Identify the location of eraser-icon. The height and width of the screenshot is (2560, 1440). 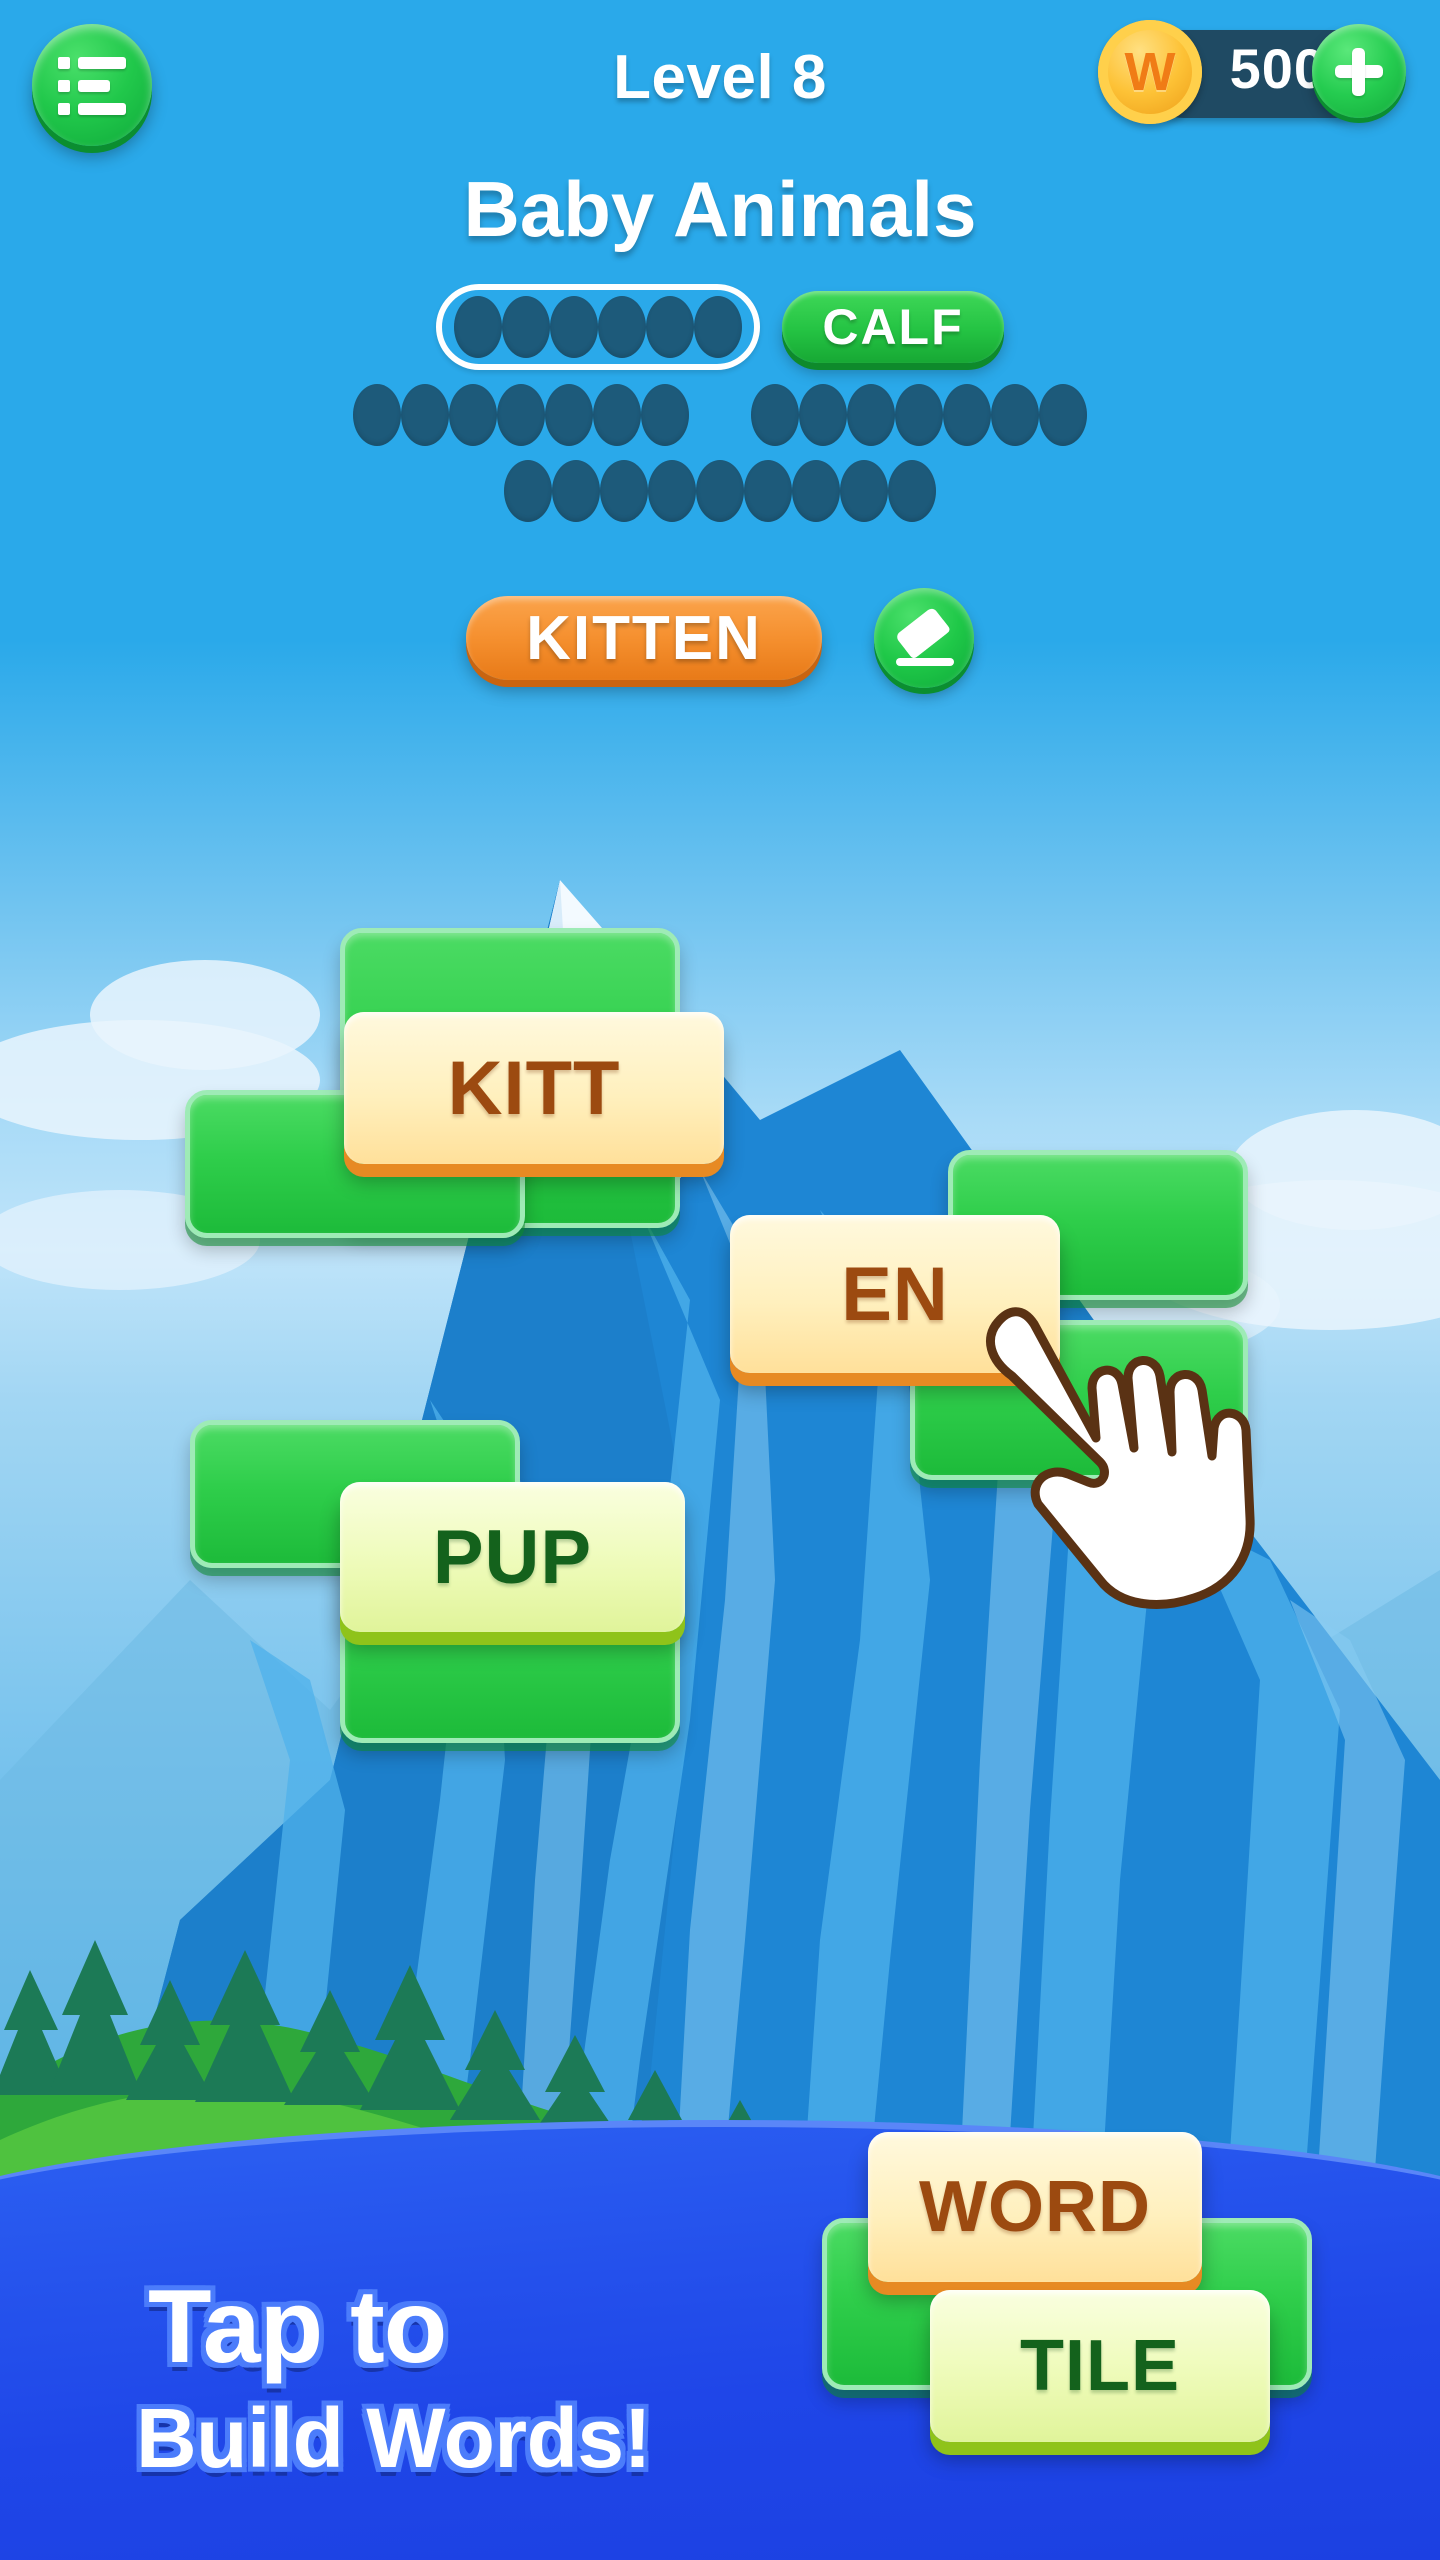
(924, 637).